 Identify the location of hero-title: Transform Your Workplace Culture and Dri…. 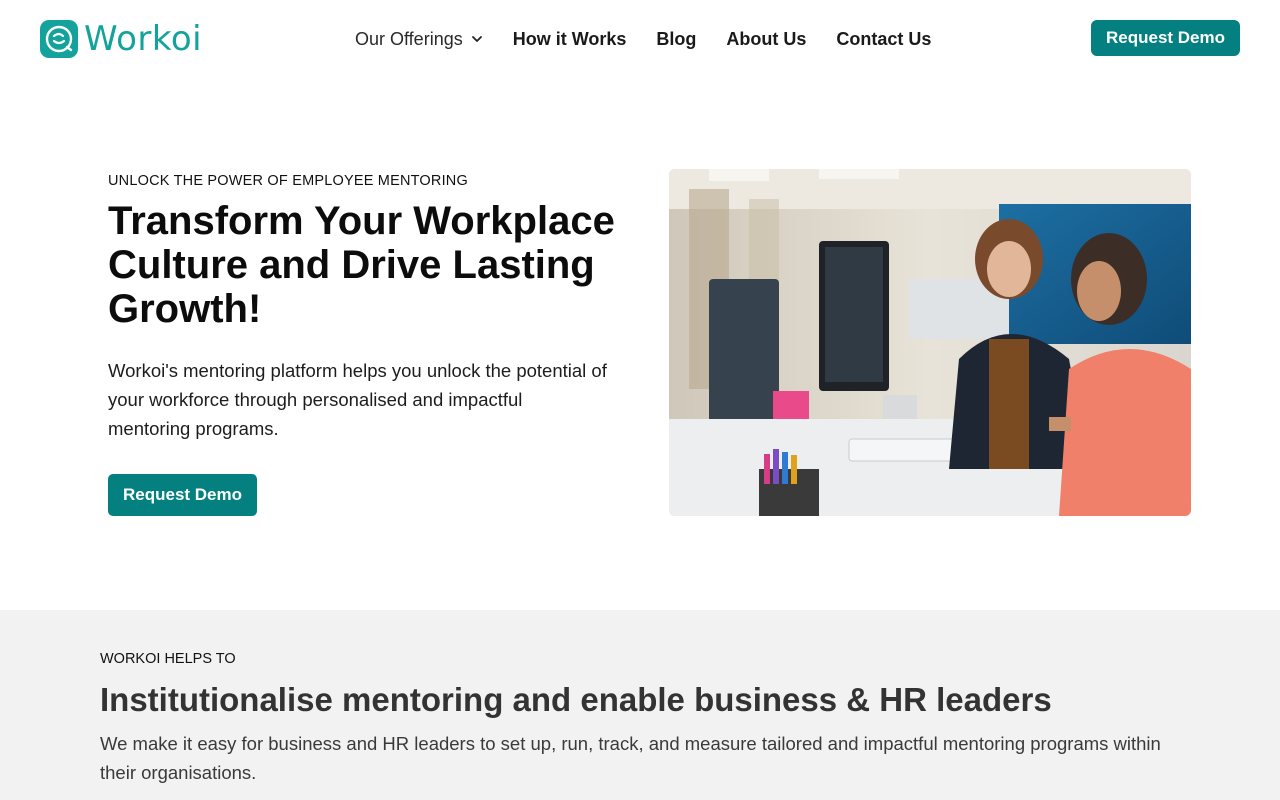
(361, 265).